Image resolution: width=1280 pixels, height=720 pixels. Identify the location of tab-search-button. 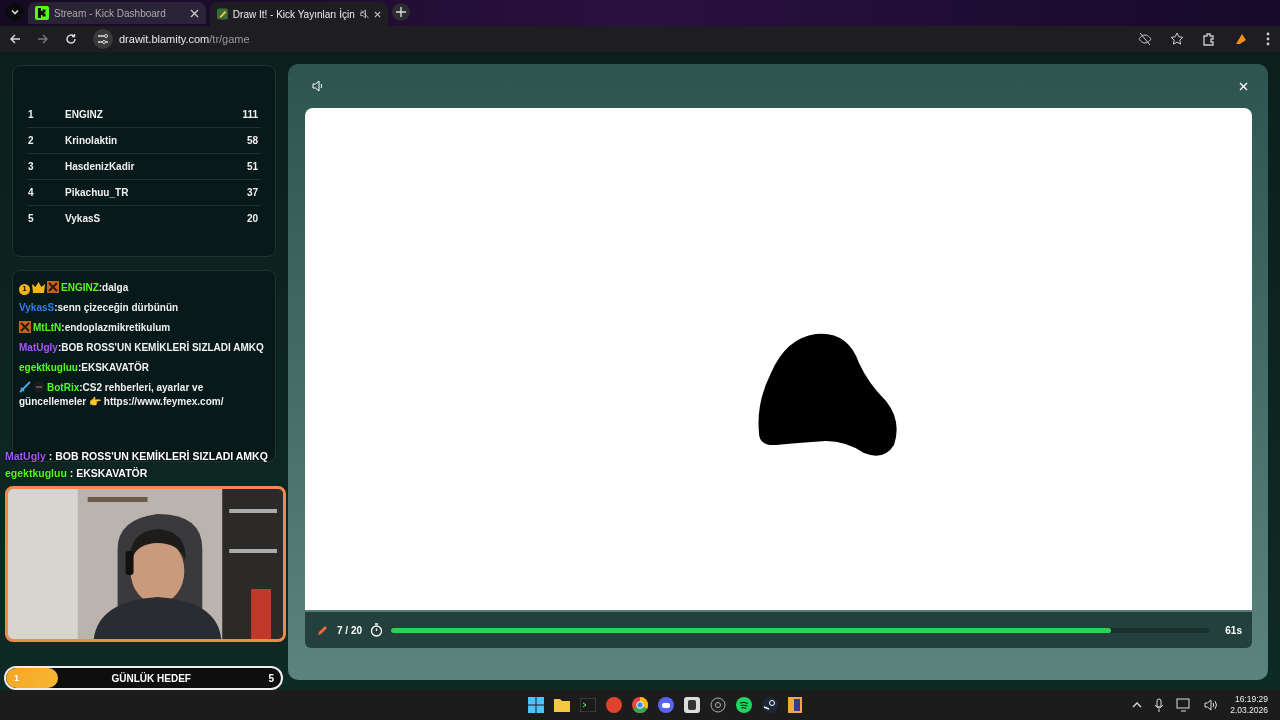
(15, 12).